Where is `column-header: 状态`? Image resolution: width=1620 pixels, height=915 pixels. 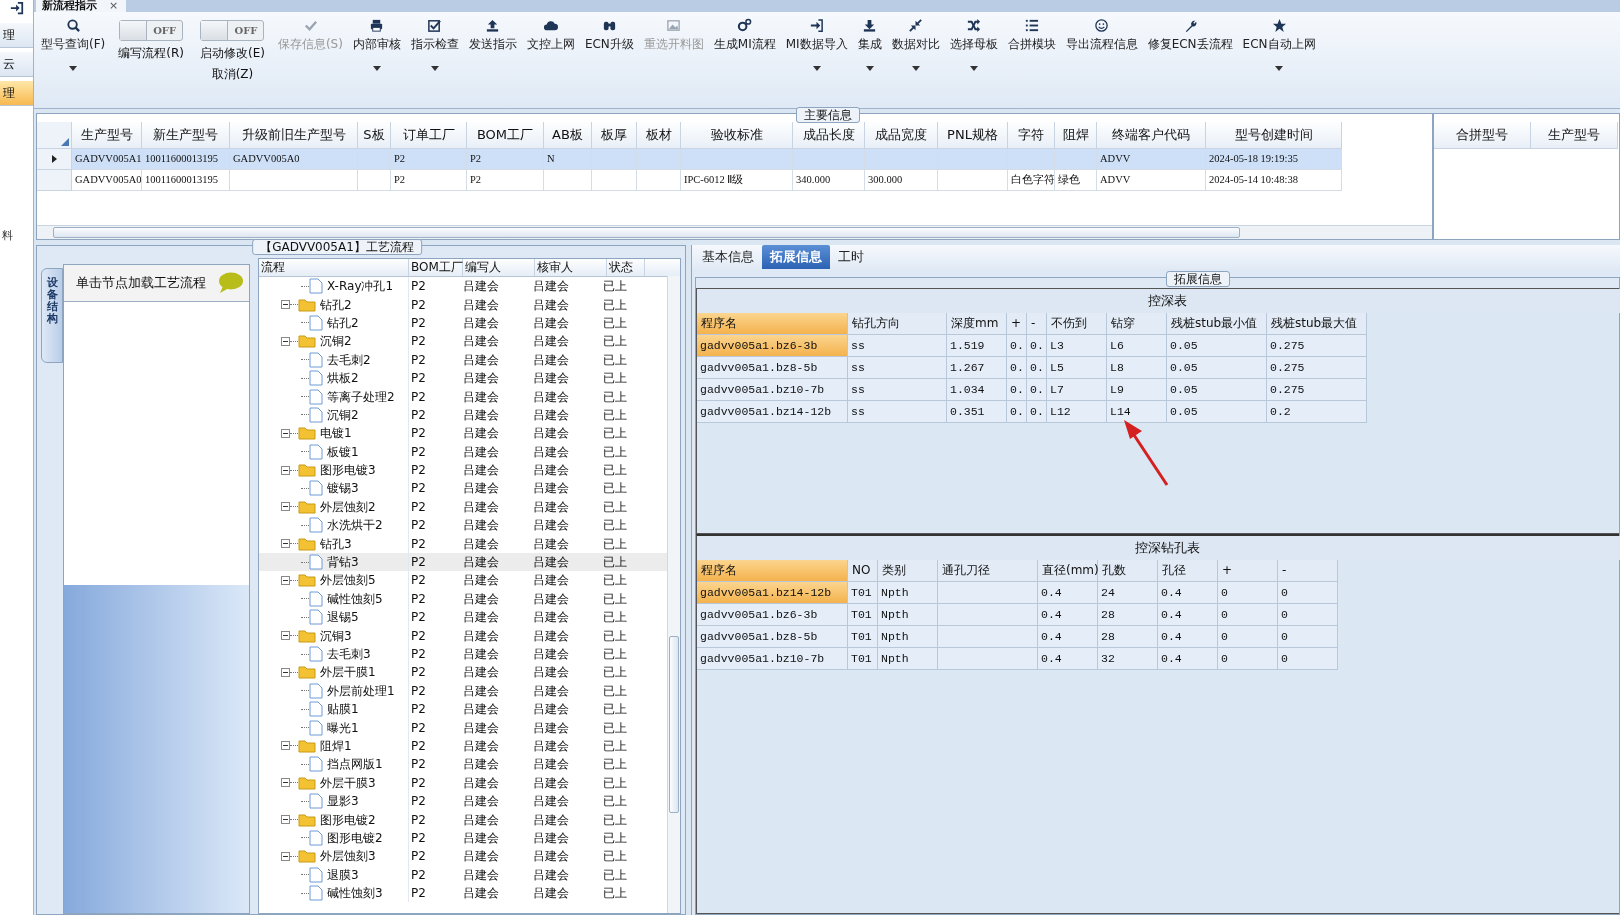
column-header: 状态 is located at coordinates (626, 267).